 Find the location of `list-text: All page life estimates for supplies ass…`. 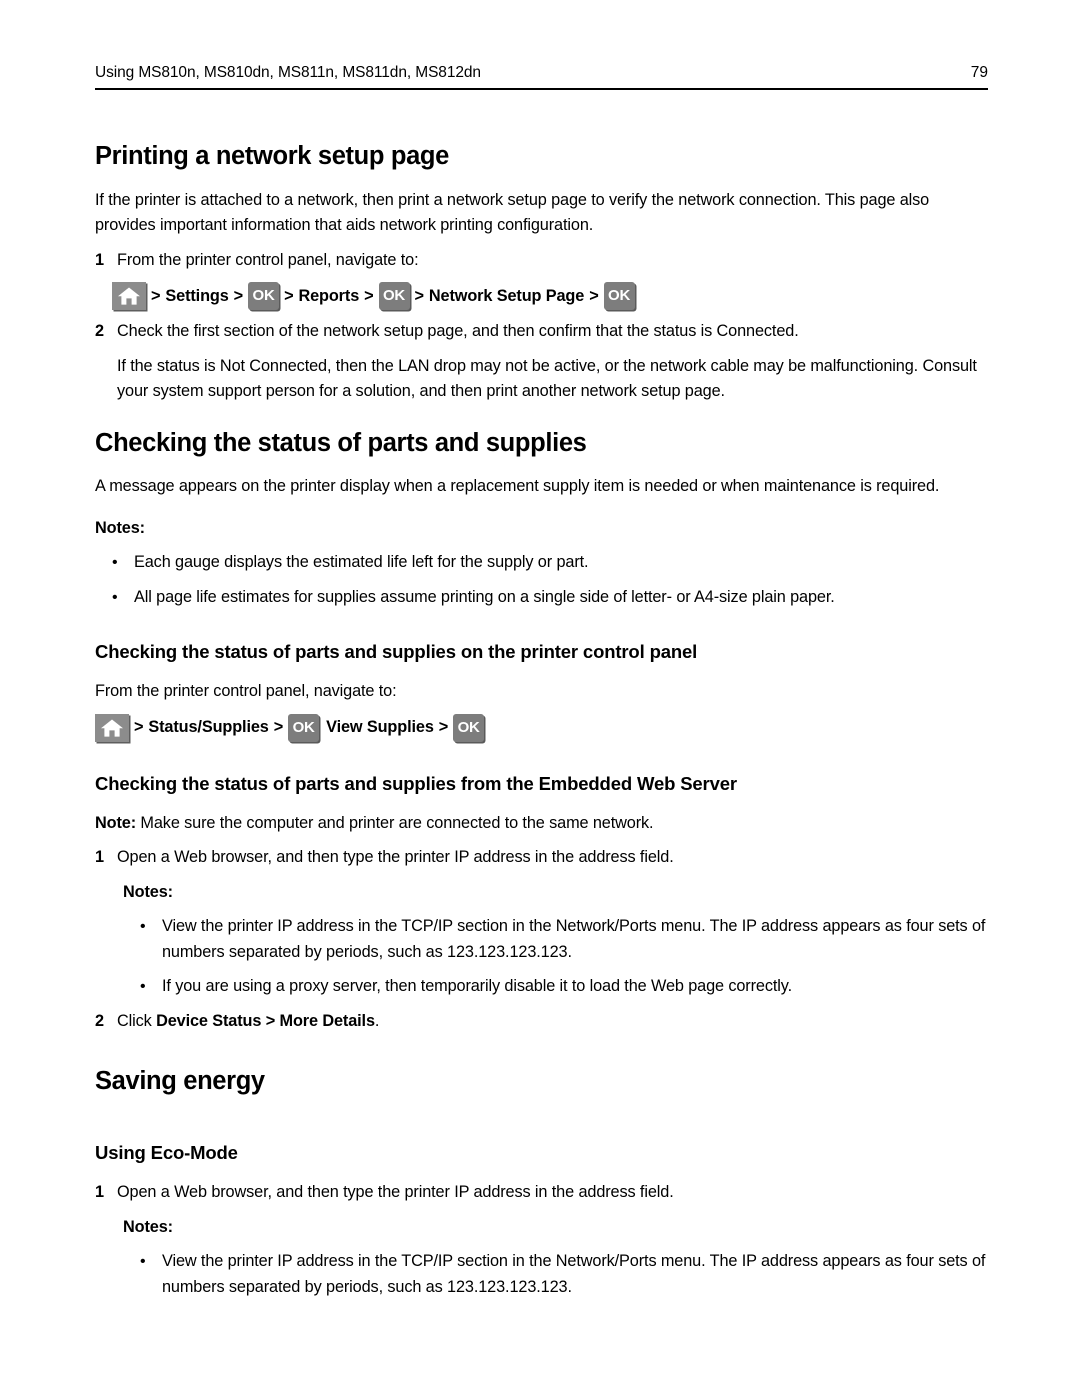

list-text: All page life estimates for supplies ass… is located at coordinates (484, 596).